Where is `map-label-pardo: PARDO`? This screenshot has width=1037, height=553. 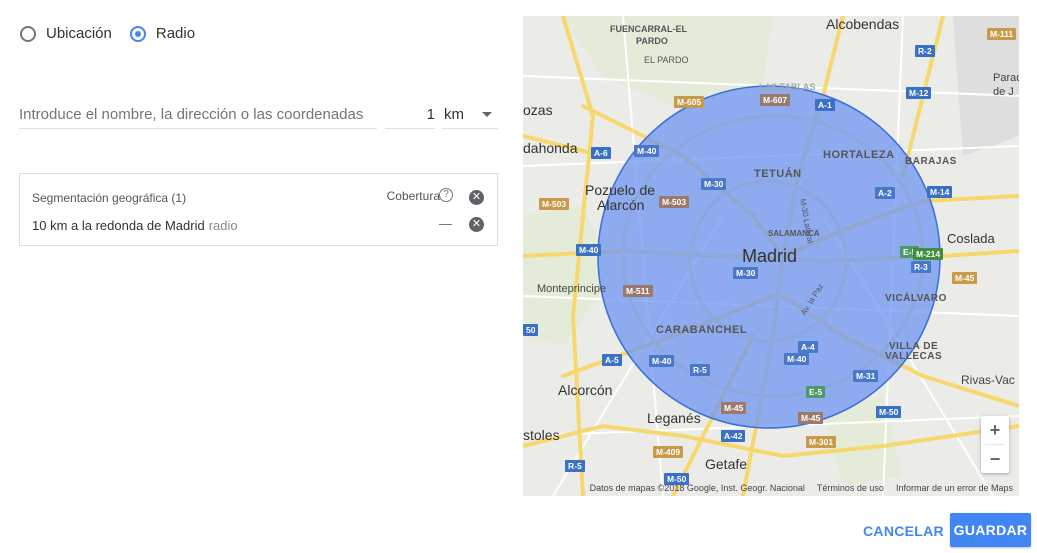 map-label-pardo: PARDO is located at coordinates (652, 41).